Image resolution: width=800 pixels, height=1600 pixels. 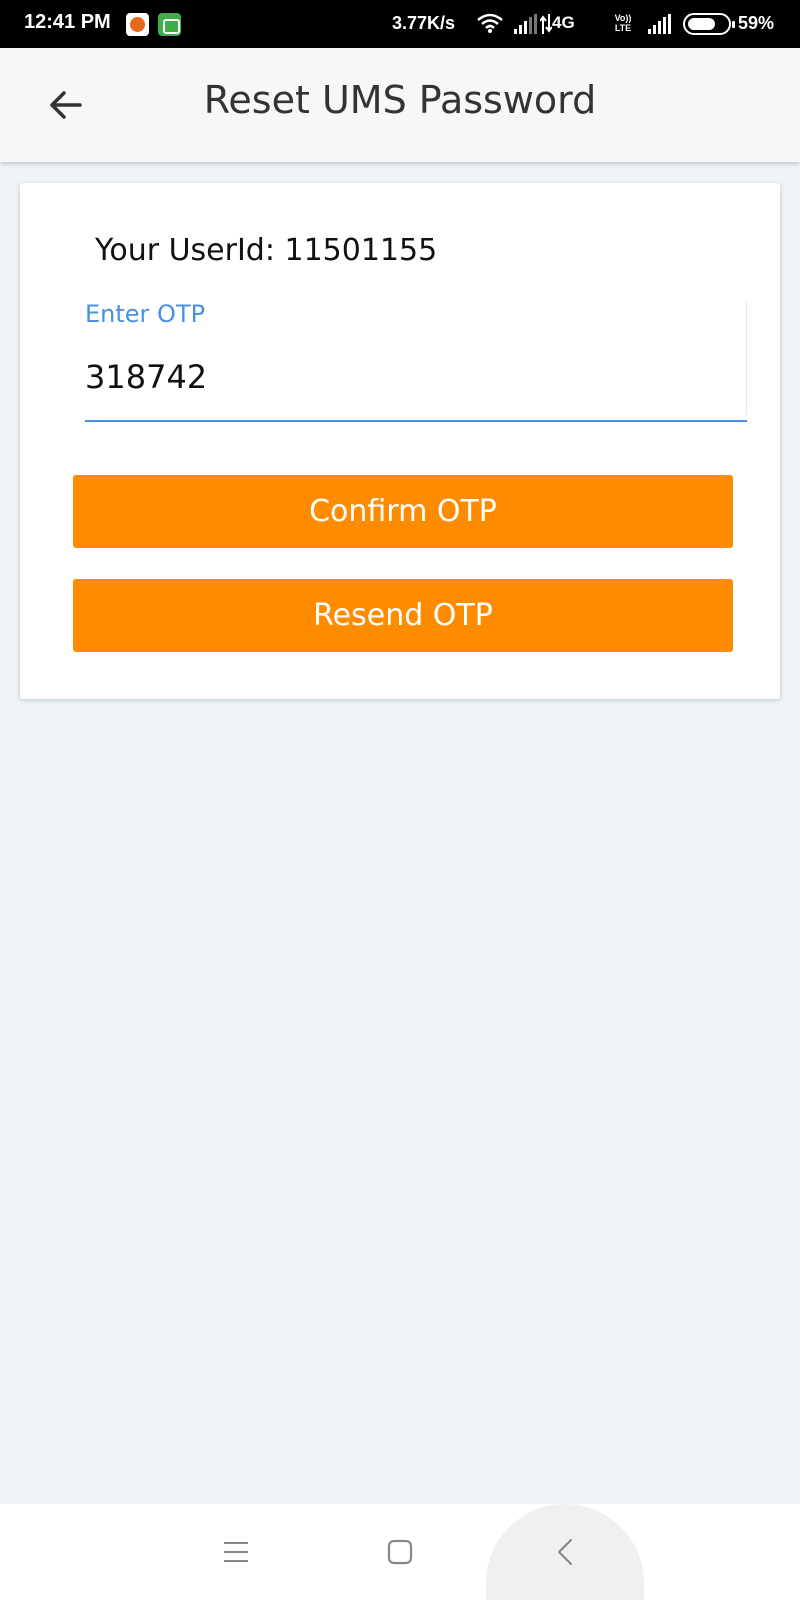 What do you see at coordinates (623, 23) in the screenshot?
I see `volte-indicator: Vo)) LTE` at bounding box center [623, 23].